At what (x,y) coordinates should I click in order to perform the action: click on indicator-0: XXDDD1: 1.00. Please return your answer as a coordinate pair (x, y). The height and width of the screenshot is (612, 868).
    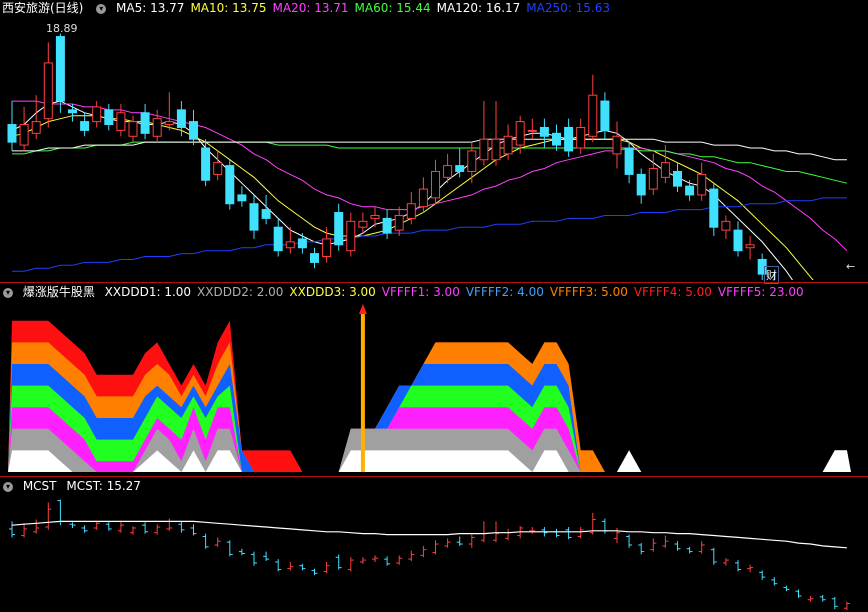
    Looking at the image, I should click on (148, 292).